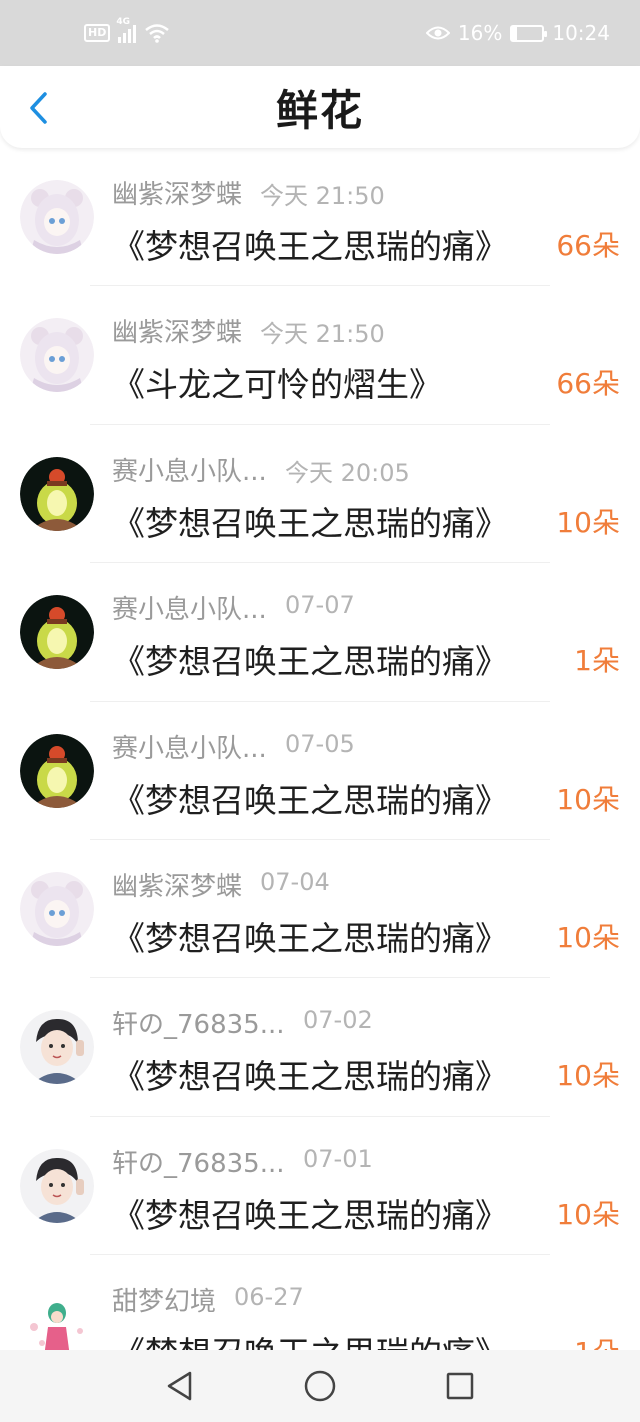  What do you see at coordinates (123, 22) in the screenshot?
I see `network-type: 4G` at bounding box center [123, 22].